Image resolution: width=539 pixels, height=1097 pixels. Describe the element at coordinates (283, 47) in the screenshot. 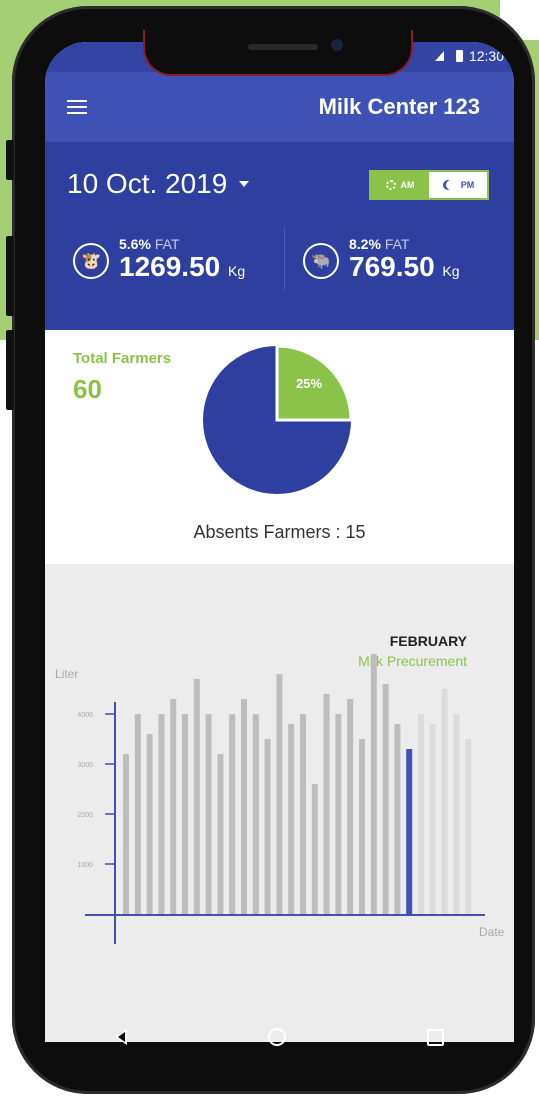

I see `phone-speaker` at that location.